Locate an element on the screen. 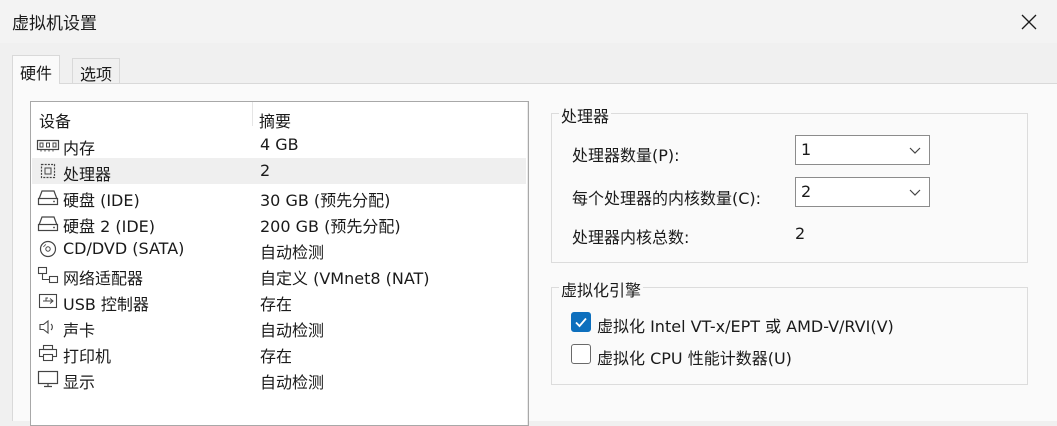 This screenshot has width=1057, height=426. list-edge is located at coordinates (527, 263).